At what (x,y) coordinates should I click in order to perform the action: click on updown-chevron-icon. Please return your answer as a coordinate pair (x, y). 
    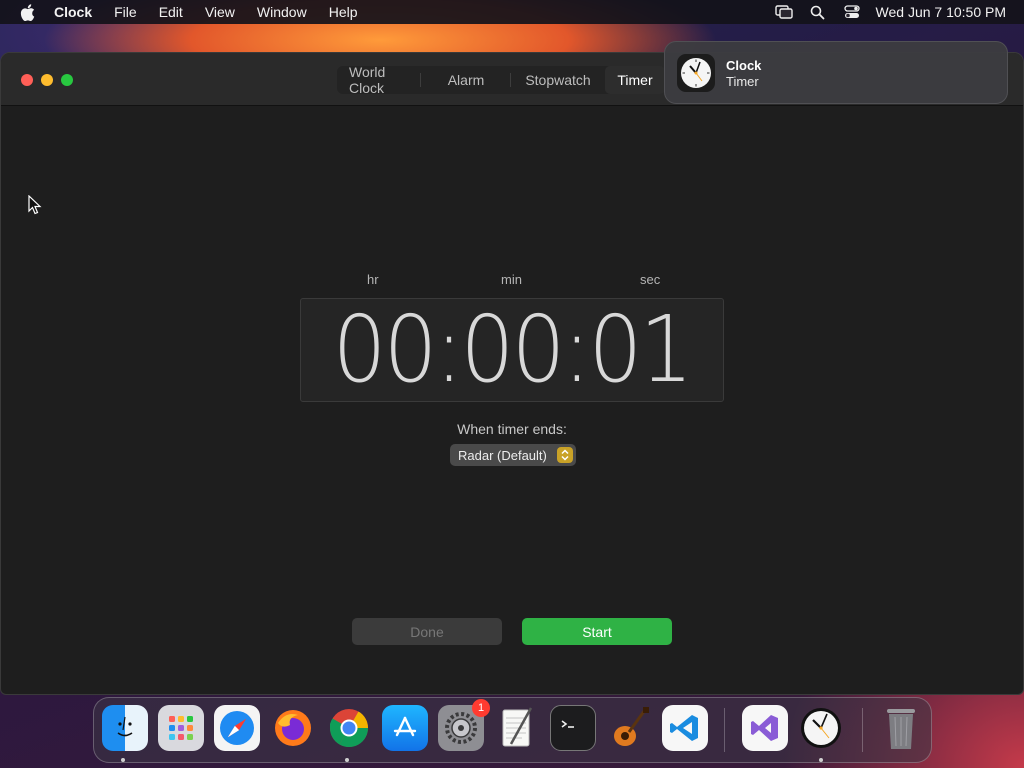
    Looking at the image, I should click on (565, 455).